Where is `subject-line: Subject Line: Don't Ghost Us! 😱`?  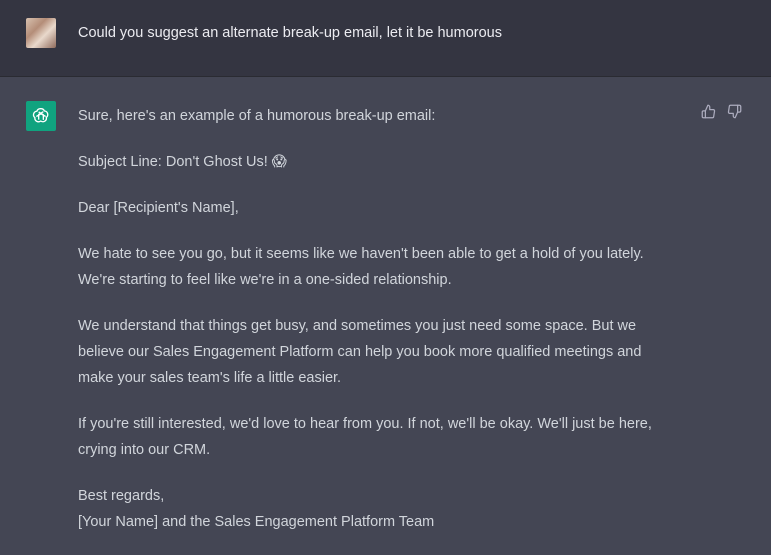
subject-line: Subject Line: Don't Ghost Us! 😱 is located at coordinates (182, 162).